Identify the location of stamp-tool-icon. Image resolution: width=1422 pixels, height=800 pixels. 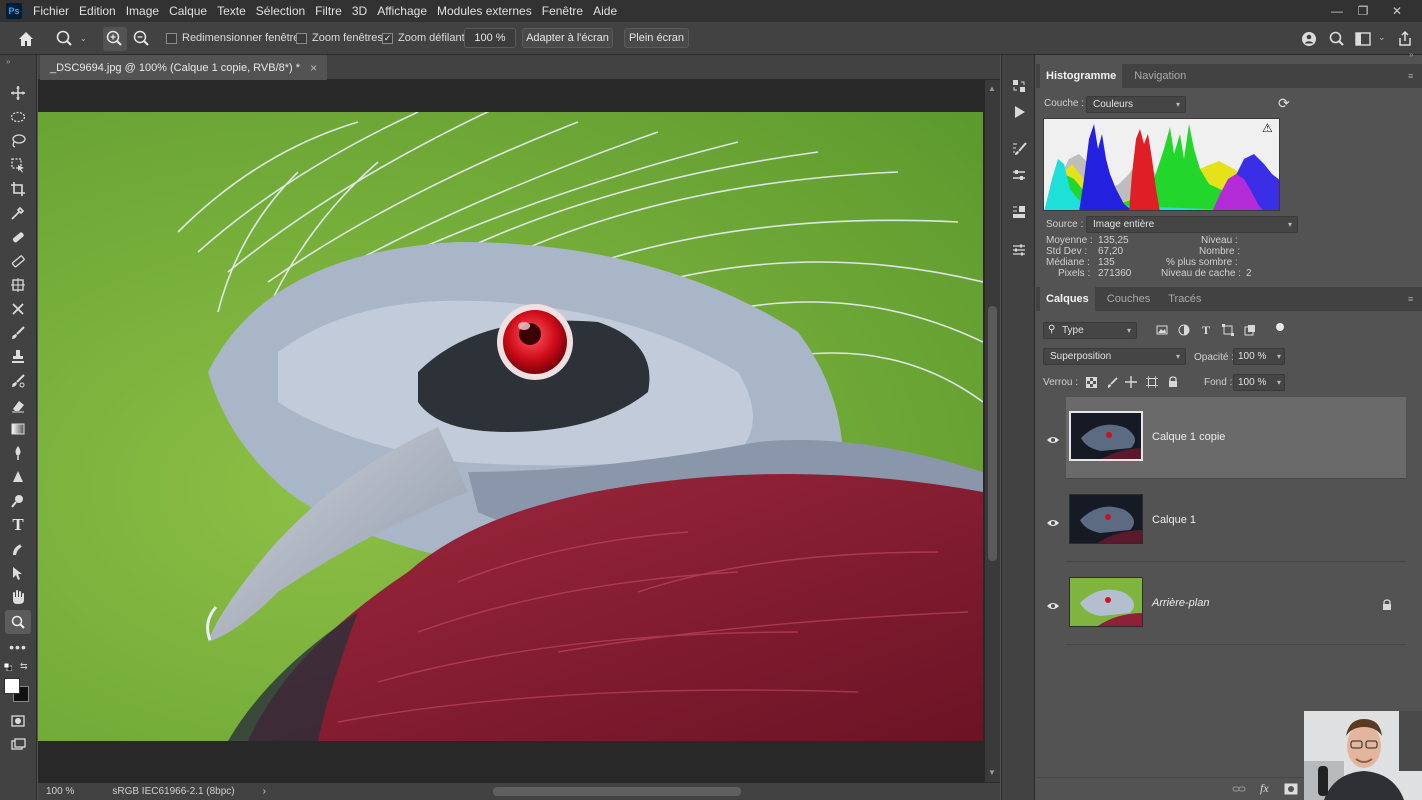
(18, 285).